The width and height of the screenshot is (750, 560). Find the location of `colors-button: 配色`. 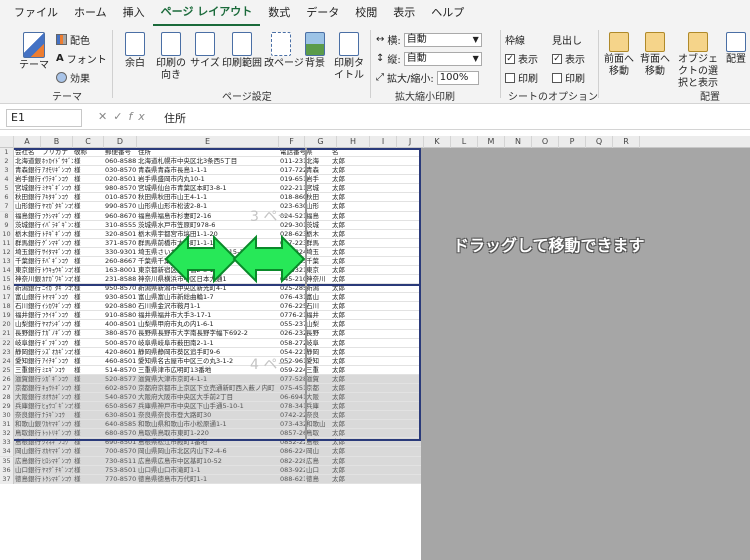

colors-button: 配色 is located at coordinates (73, 39).